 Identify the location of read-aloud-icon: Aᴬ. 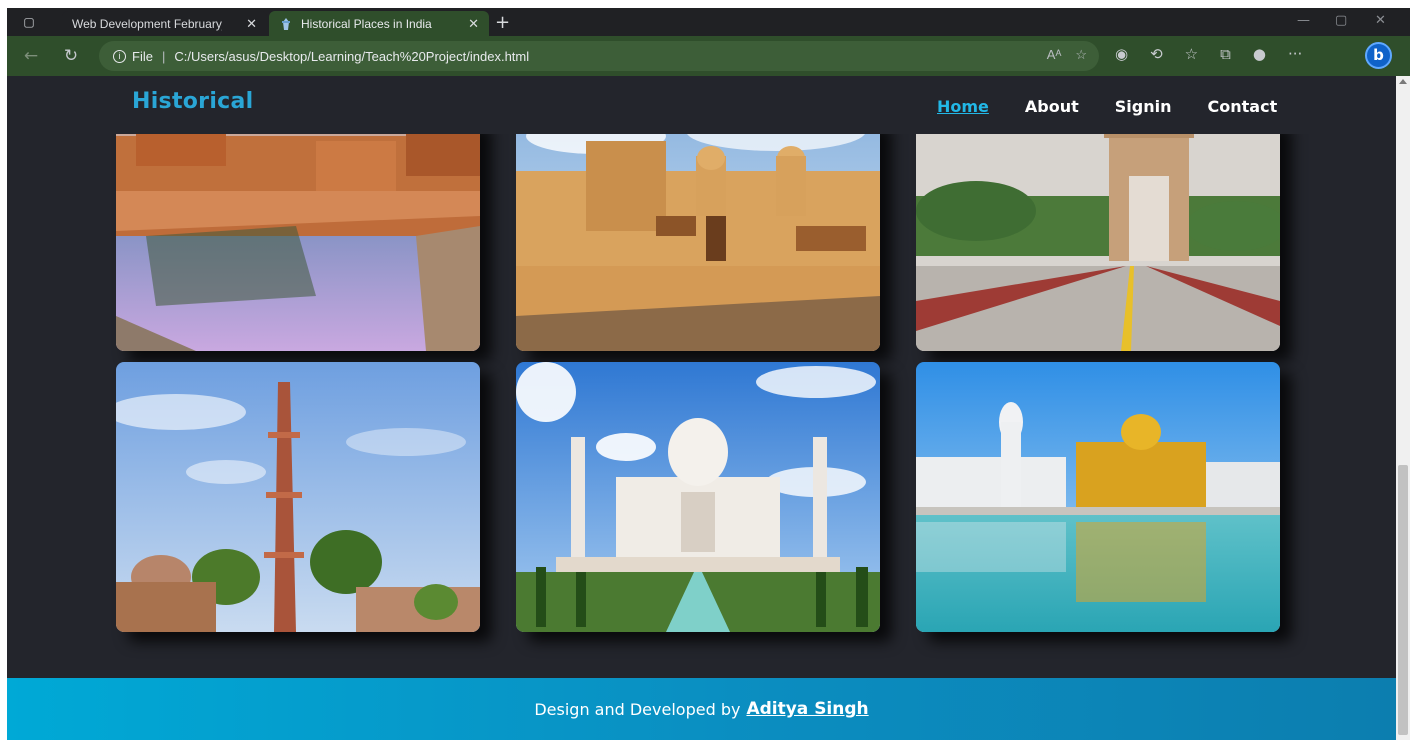
(1054, 55).